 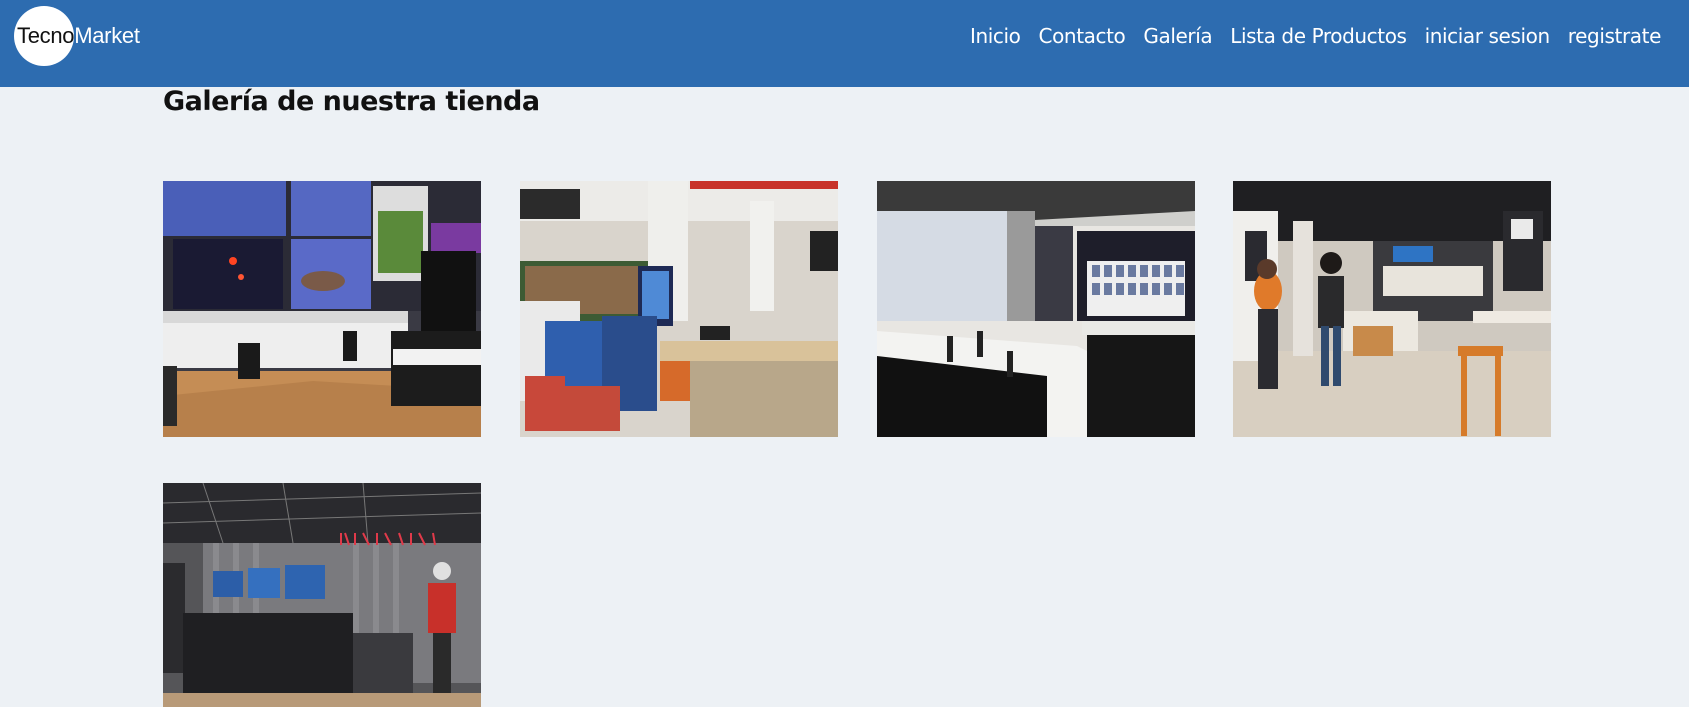 I want to click on store-photo-phone-counters, so click(x=1036, y=309).